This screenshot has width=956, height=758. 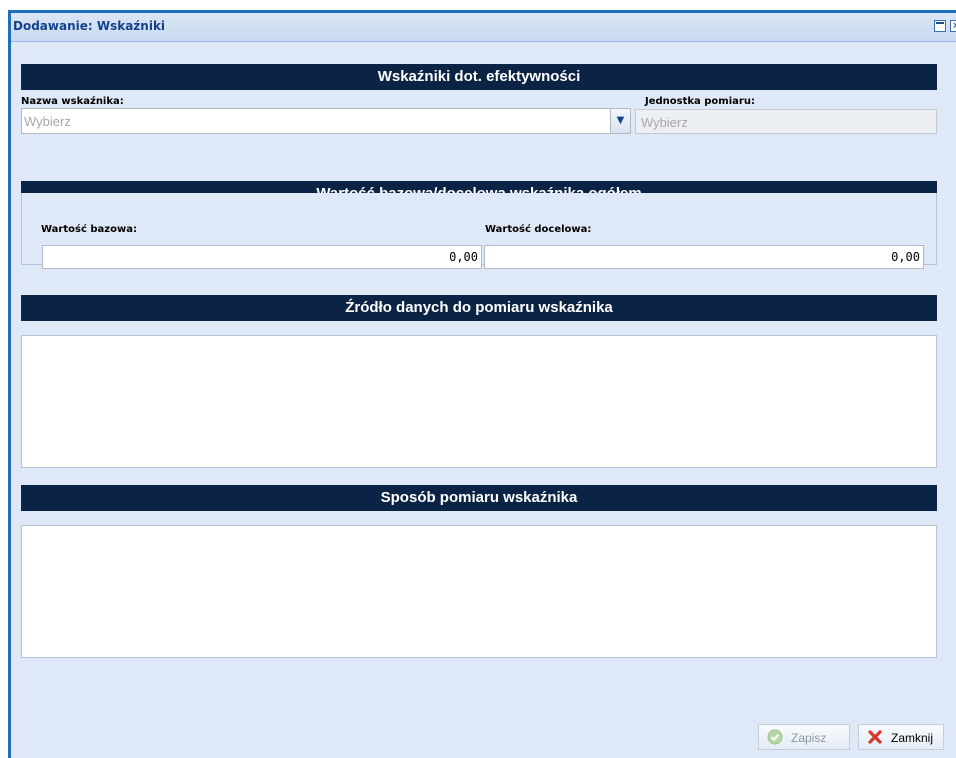 What do you see at coordinates (89, 229) in the screenshot?
I see `base-value-label: Wartość bazowa:` at bounding box center [89, 229].